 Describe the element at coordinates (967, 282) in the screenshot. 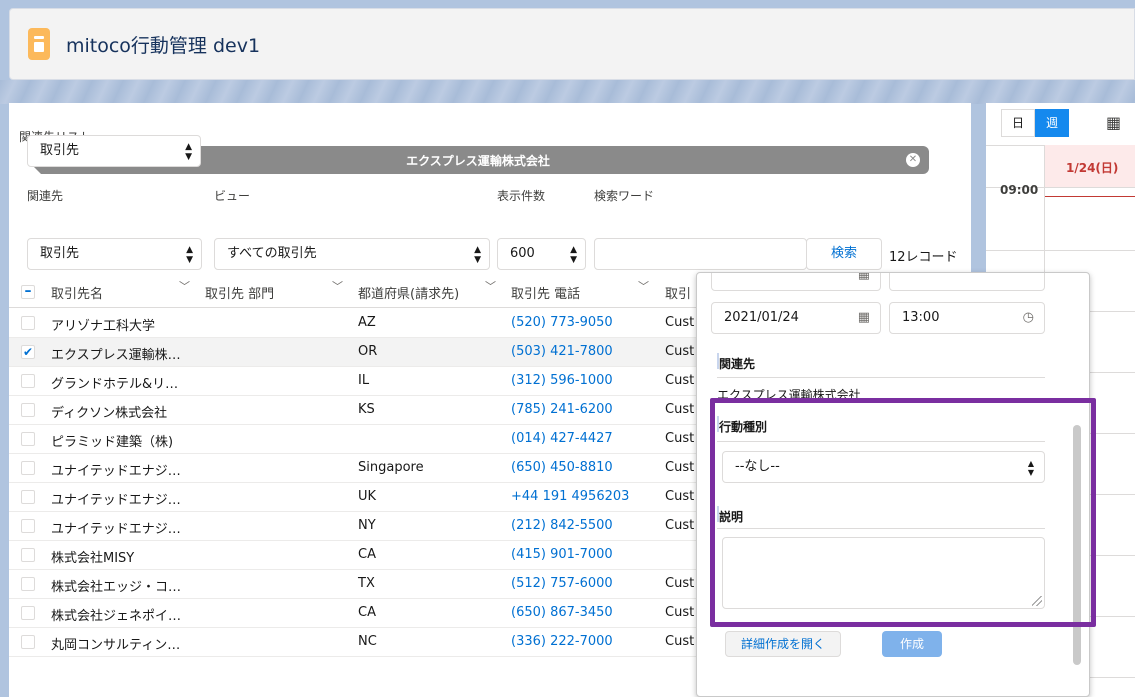

I see `start-time-field-partial` at that location.